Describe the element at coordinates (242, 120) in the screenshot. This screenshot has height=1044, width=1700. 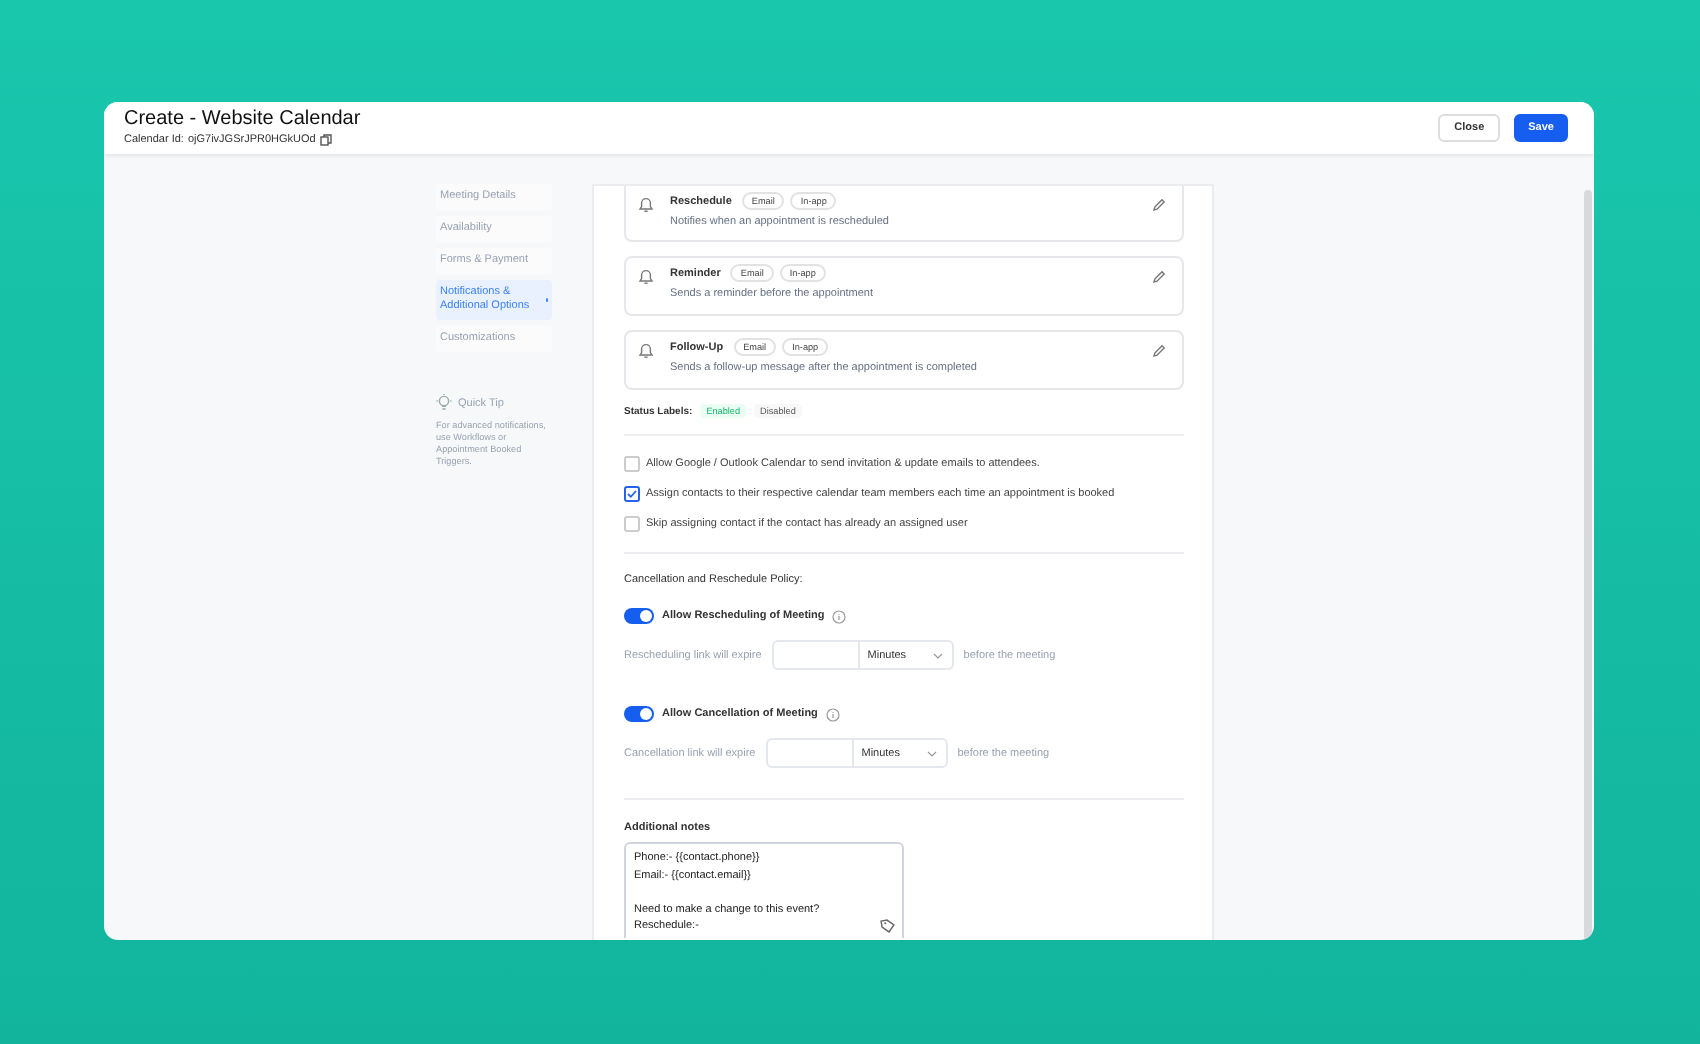
I see `page-title: Create - Website Calendar` at that location.